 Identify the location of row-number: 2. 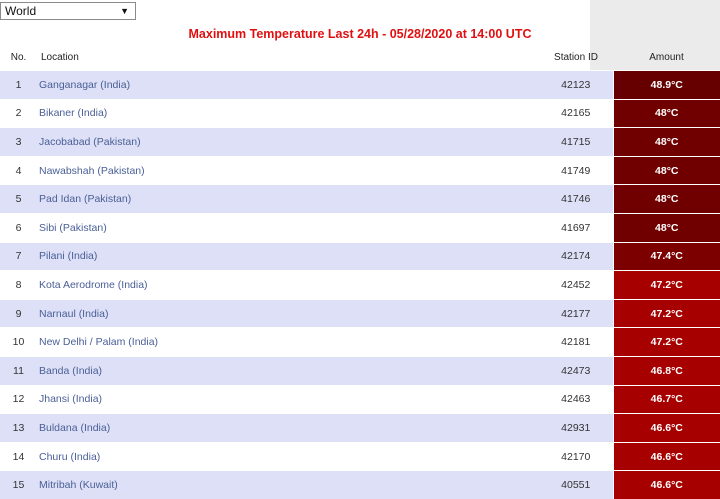
(18, 113).